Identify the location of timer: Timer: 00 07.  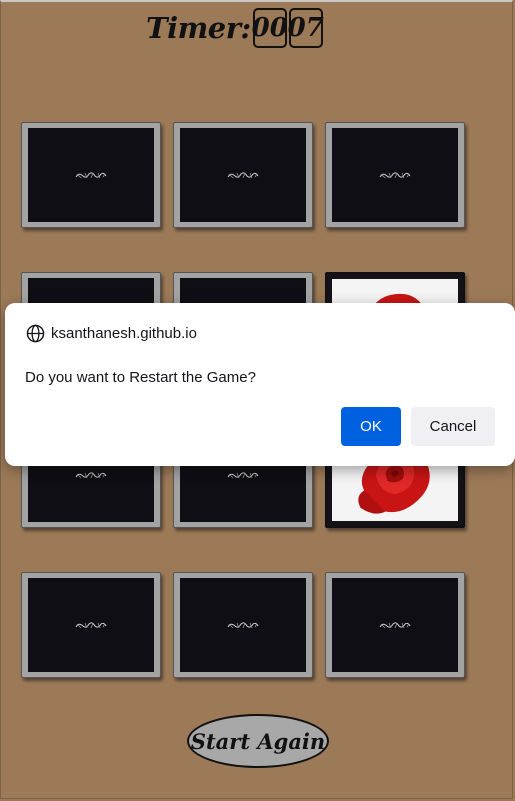
(235, 28).